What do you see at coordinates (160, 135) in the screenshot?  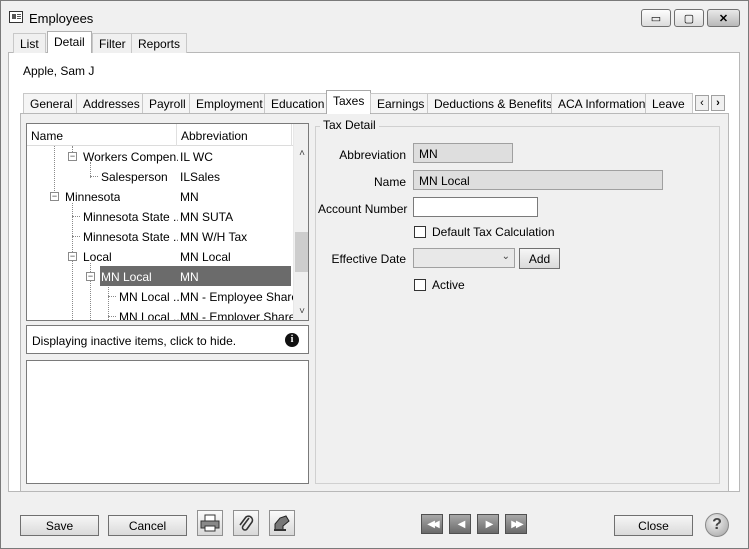 I see `tree-header: Name Abbreviation` at bounding box center [160, 135].